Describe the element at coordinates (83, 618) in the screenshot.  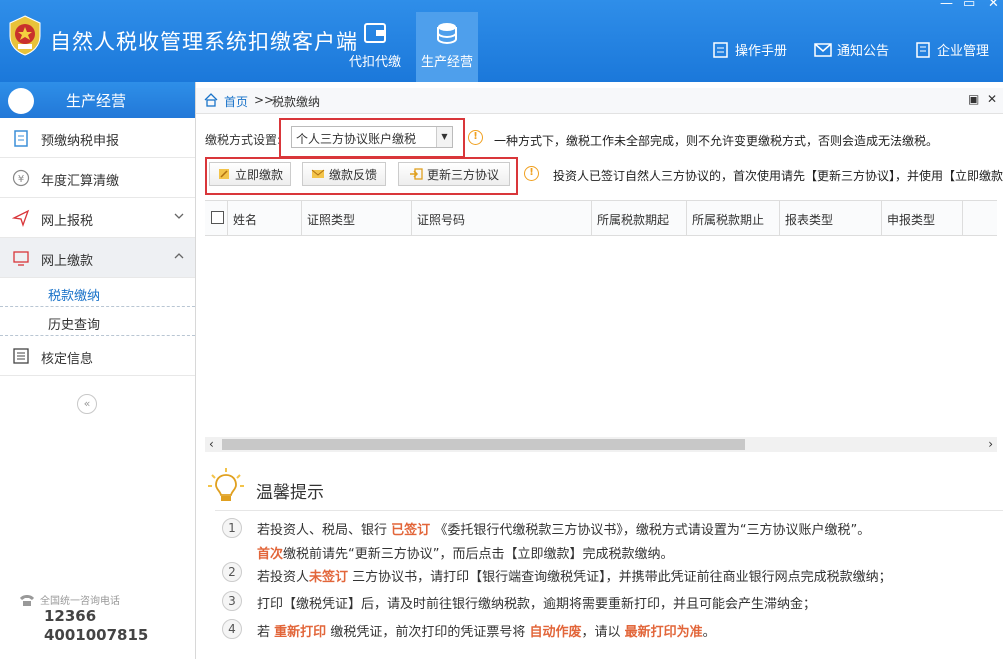
I see `hotline: 全国统一咨询电话 12366 4001007815` at that location.